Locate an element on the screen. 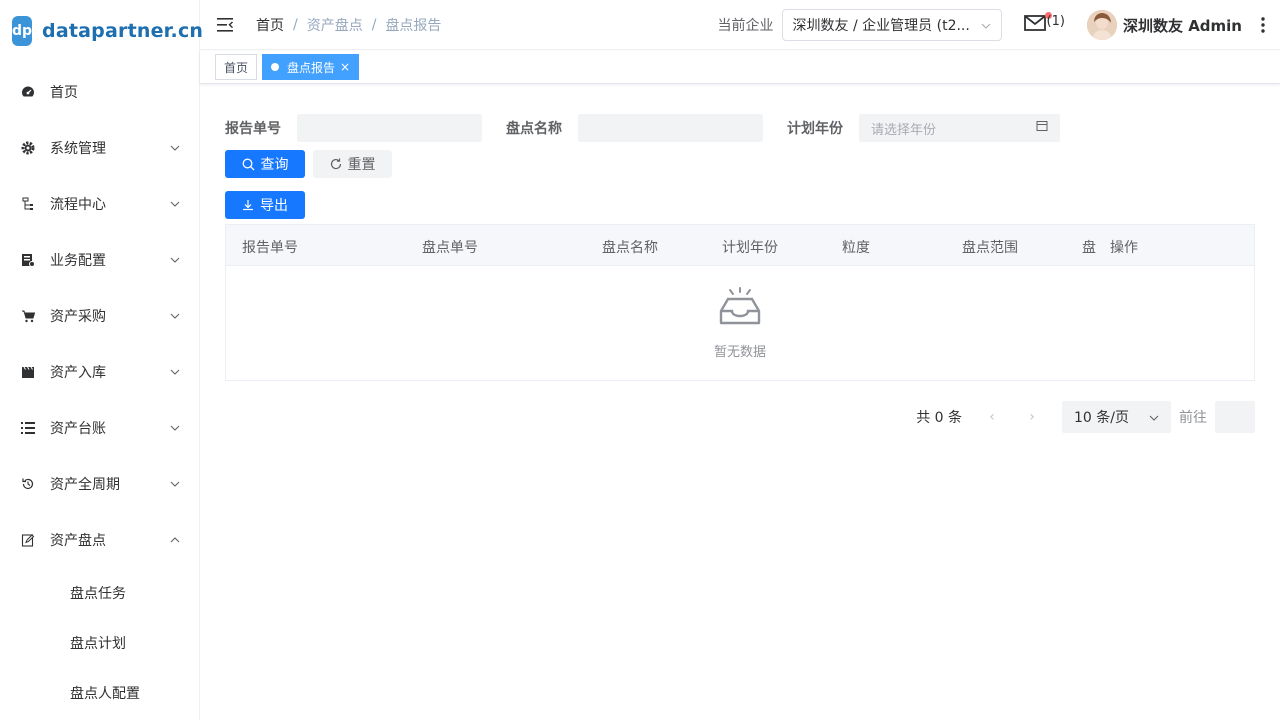 Image resolution: width=1280 pixels, height=720 pixels. header-right: 当前企业 深圳数友 / 企业管理员 (t2... (1) 深圳数友 Admin is located at coordinates (999, 25).